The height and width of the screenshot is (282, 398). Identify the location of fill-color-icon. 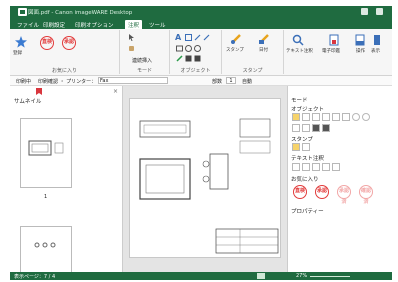
(316, 128).